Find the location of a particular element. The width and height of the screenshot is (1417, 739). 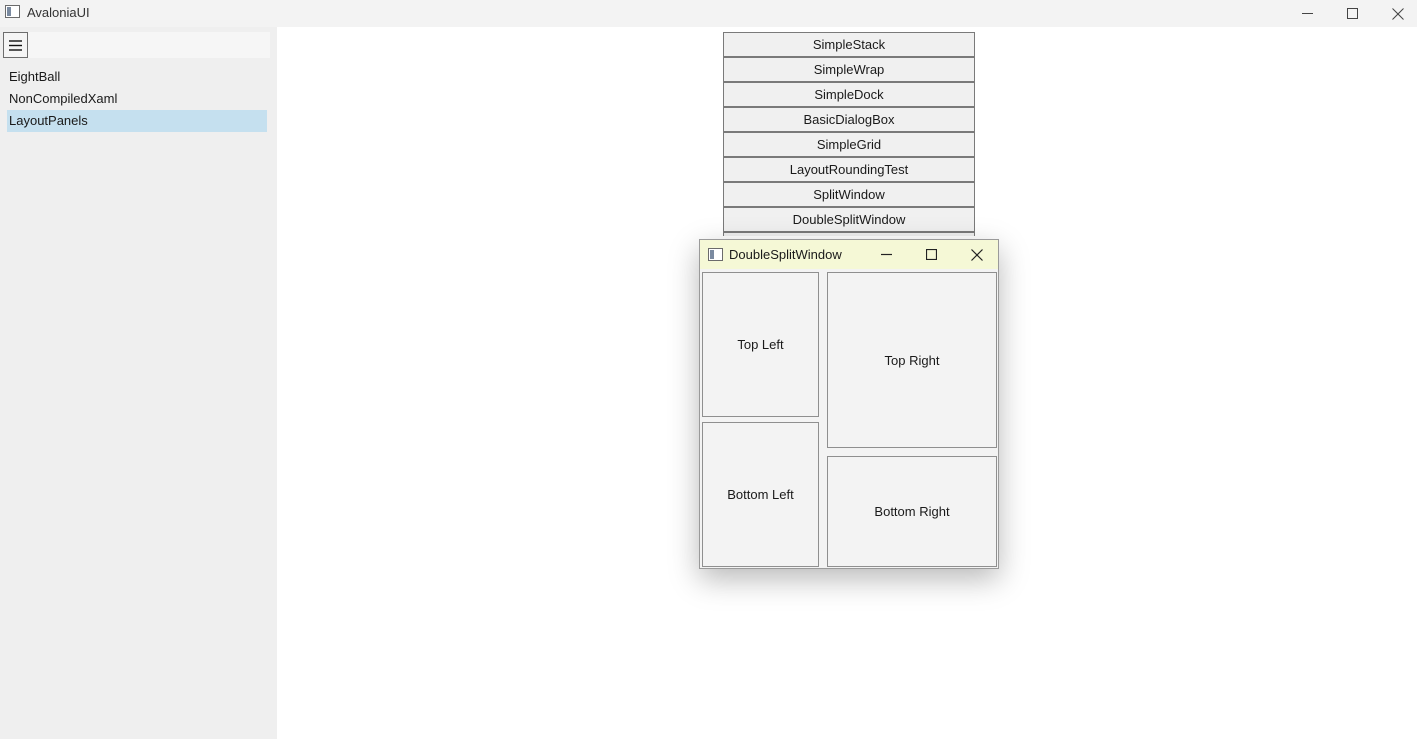

pane-header-area is located at coordinates (149, 45).